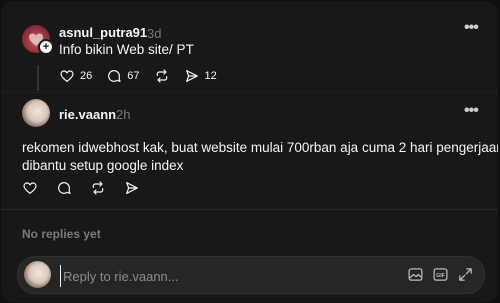  Describe the element at coordinates (103, 32) in the screenshot. I see `post-author-username: asnul_putra91` at that location.